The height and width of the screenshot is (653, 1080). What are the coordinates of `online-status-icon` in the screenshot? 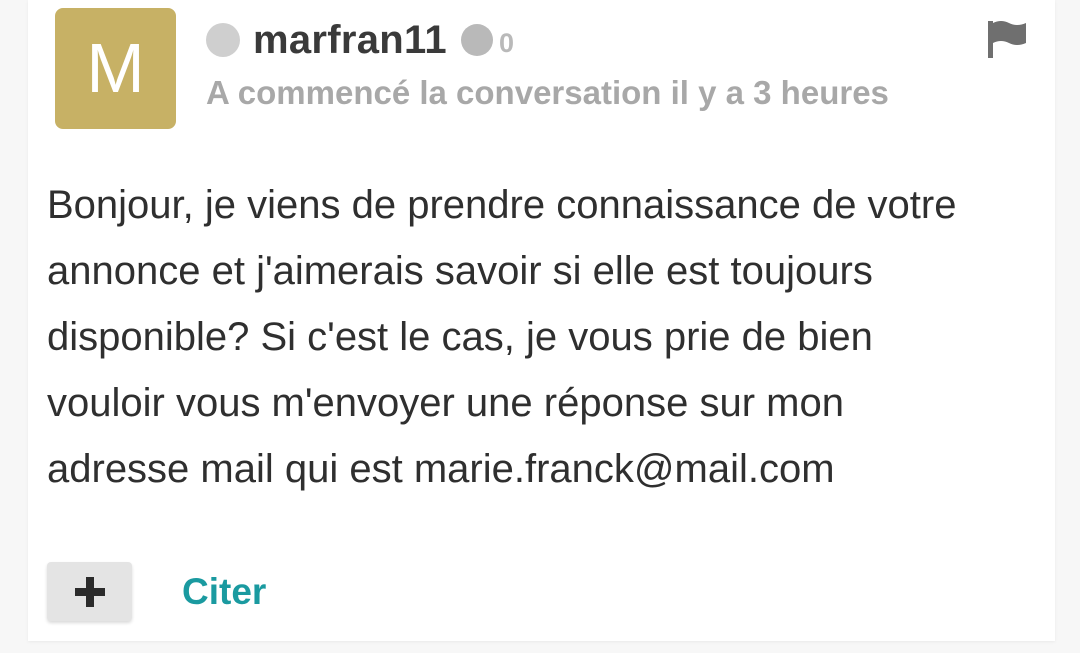 It's located at (223, 40).